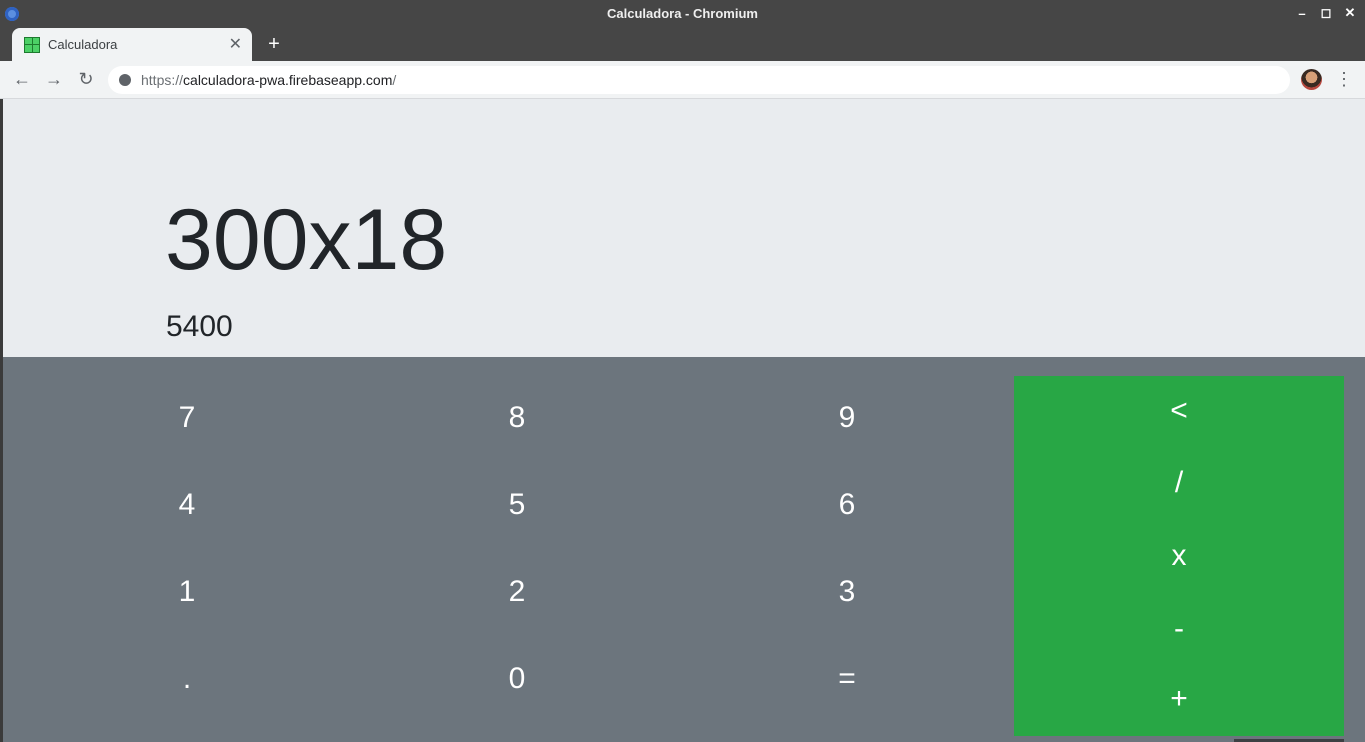 Image resolution: width=1365 pixels, height=742 pixels. I want to click on globe-icon, so click(125, 80).